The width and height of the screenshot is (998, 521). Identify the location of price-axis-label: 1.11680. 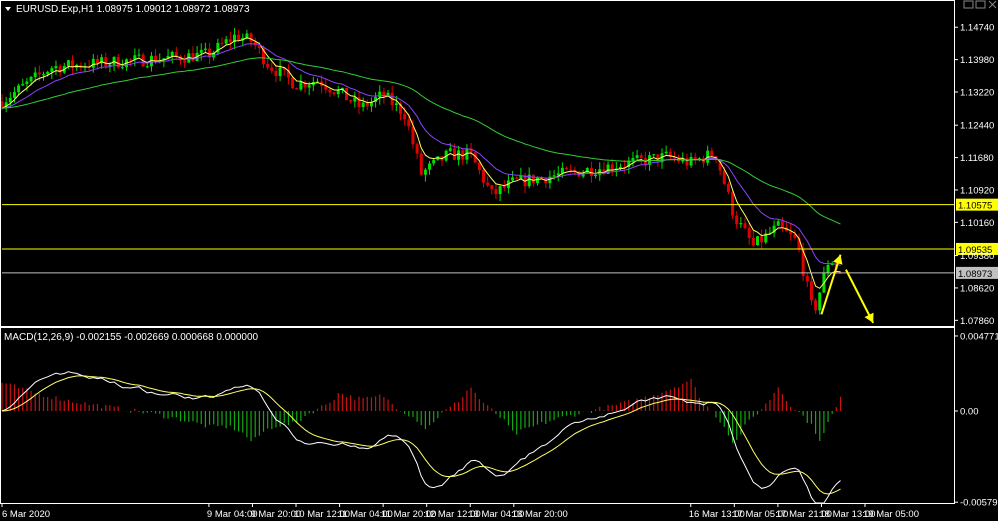
(977, 158).